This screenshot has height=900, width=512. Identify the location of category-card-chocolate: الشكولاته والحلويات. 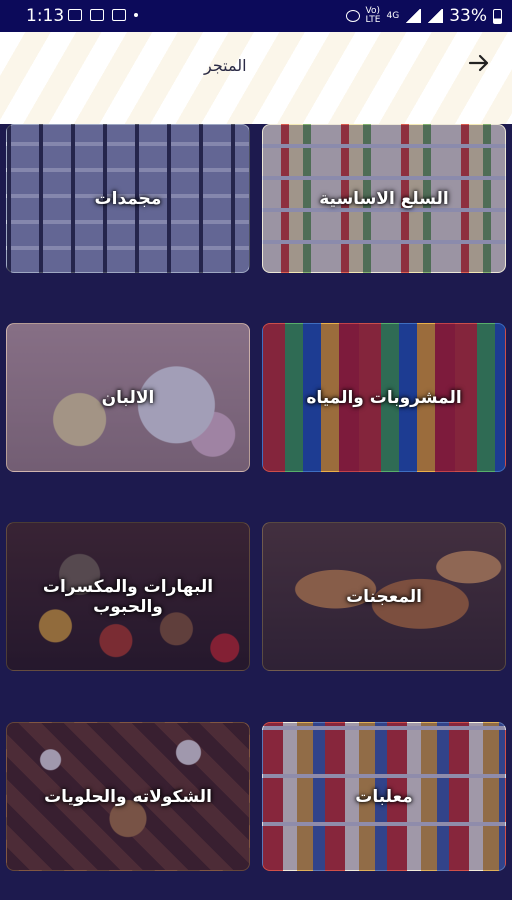
(128, 796).